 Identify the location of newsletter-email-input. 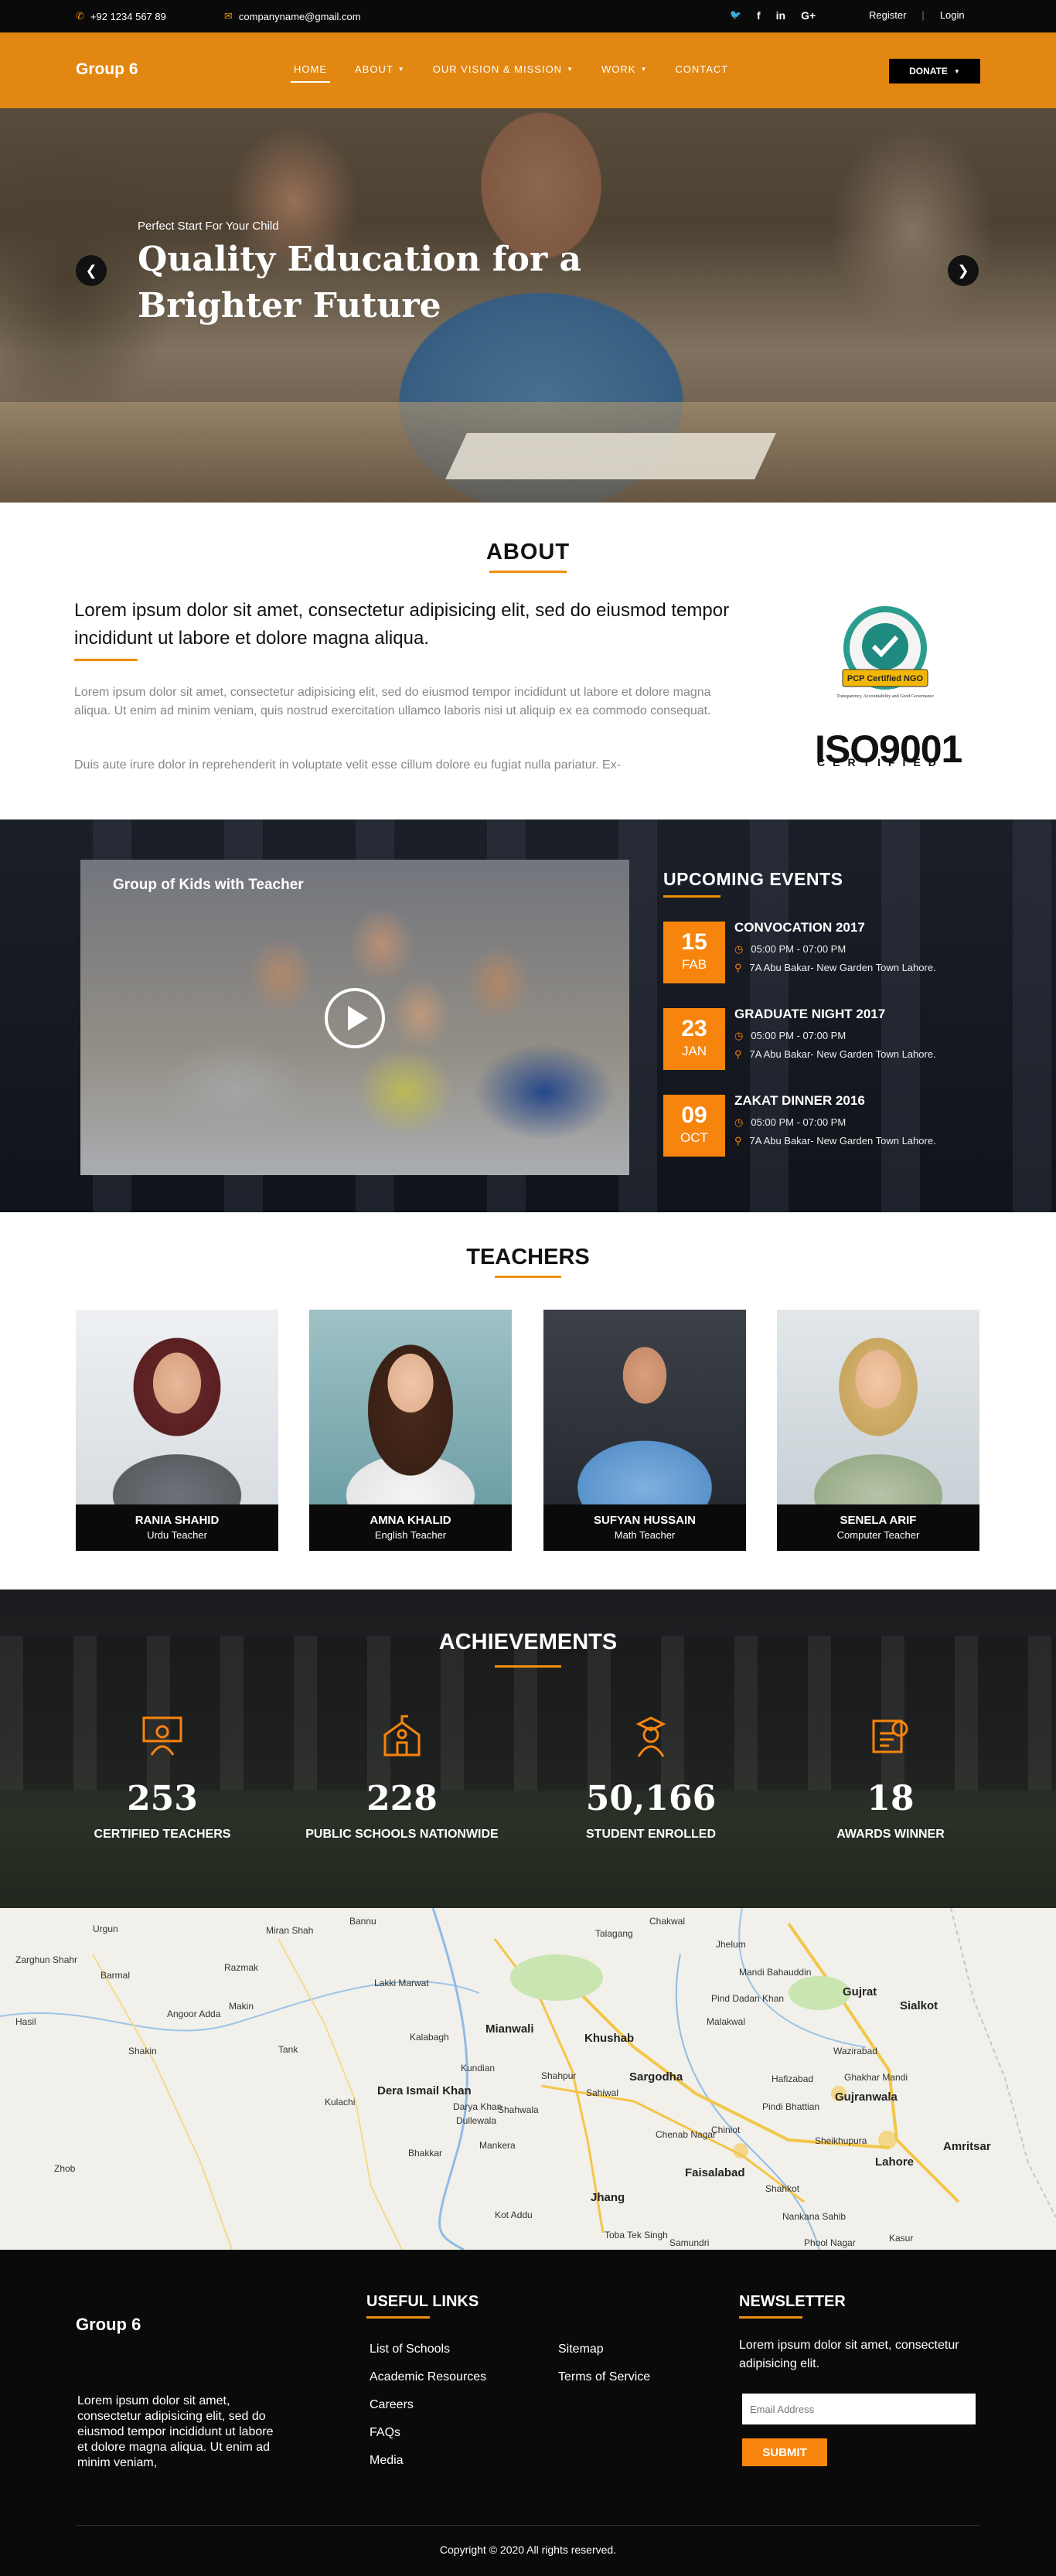
(859, 2409).